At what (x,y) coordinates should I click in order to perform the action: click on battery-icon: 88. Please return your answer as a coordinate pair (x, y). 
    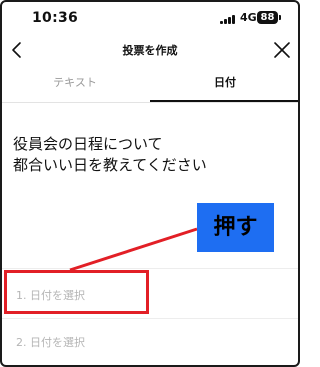
    Looking at the image, I should click on (269, 17).